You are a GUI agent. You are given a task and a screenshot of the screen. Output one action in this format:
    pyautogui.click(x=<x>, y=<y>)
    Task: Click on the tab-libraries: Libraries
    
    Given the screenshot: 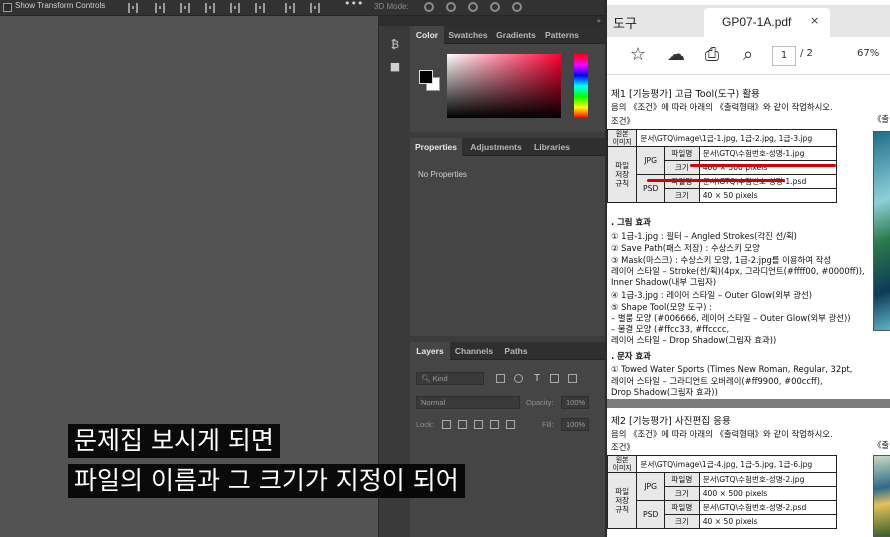 What is the action you would take?
    pyautogui.click(x=552, y=147)
    